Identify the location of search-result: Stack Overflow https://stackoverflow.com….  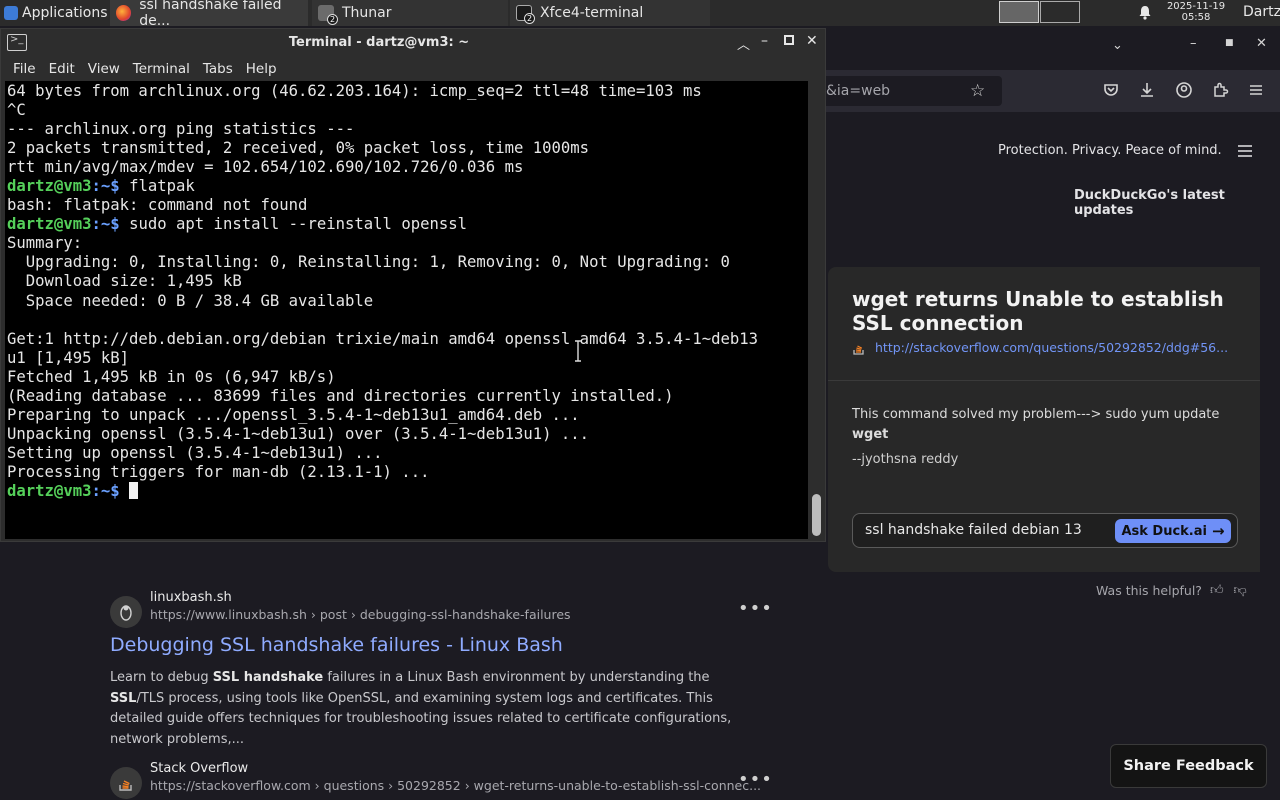
(441, 780).